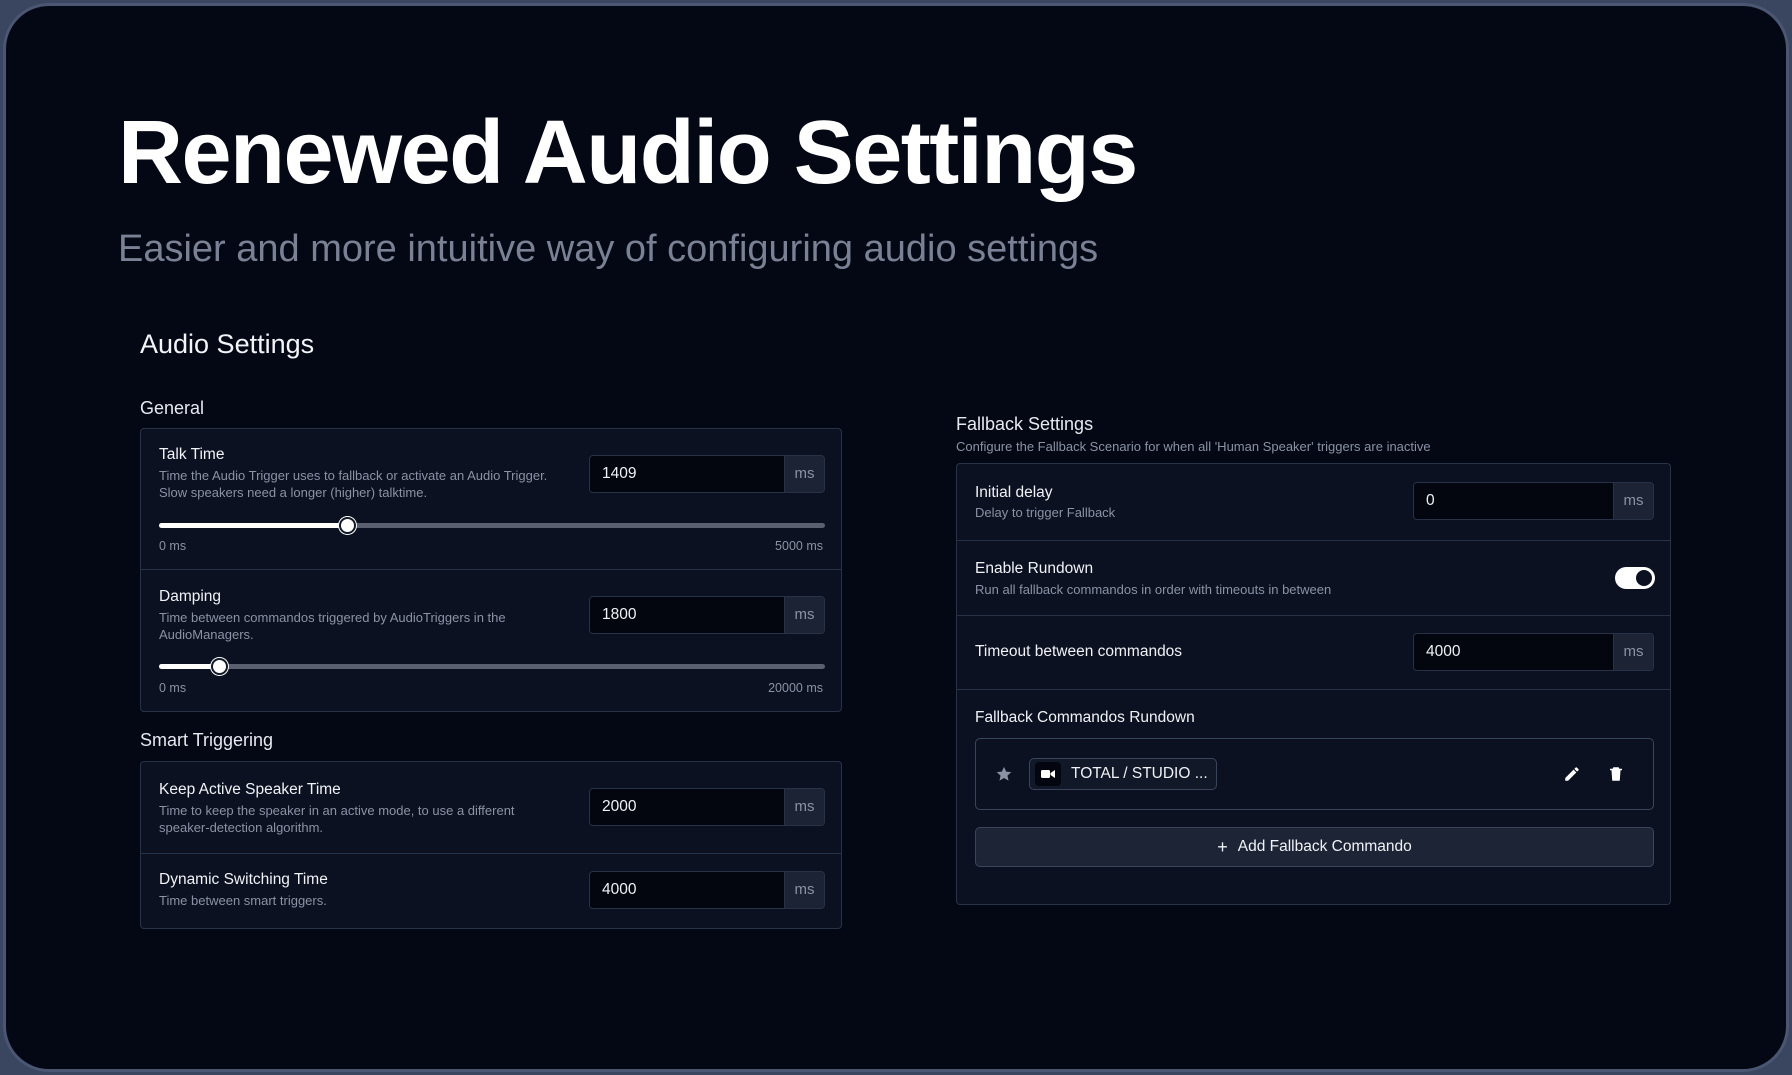 The image size is (1792, 1075). Describe the element at coordinates (687, 807) in the screenshot. I see `keep-active-value: 2000` at that location.